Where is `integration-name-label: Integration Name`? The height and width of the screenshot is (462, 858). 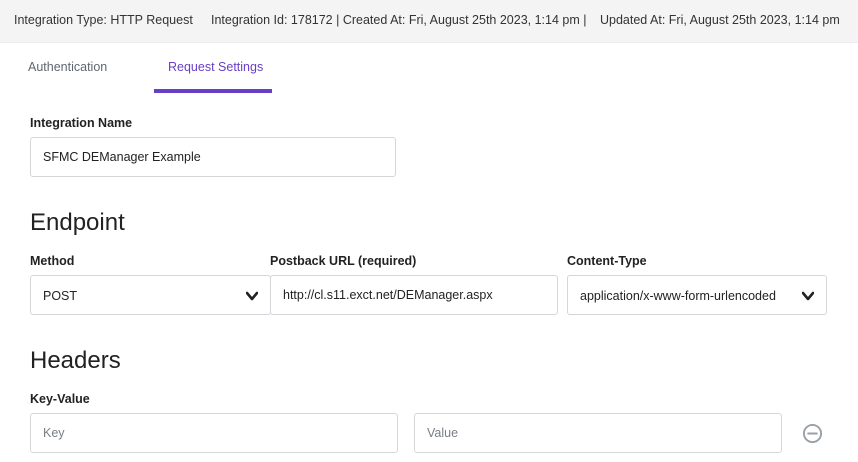
integration-name-label: Integration Name is located at coordinates (81, 123).